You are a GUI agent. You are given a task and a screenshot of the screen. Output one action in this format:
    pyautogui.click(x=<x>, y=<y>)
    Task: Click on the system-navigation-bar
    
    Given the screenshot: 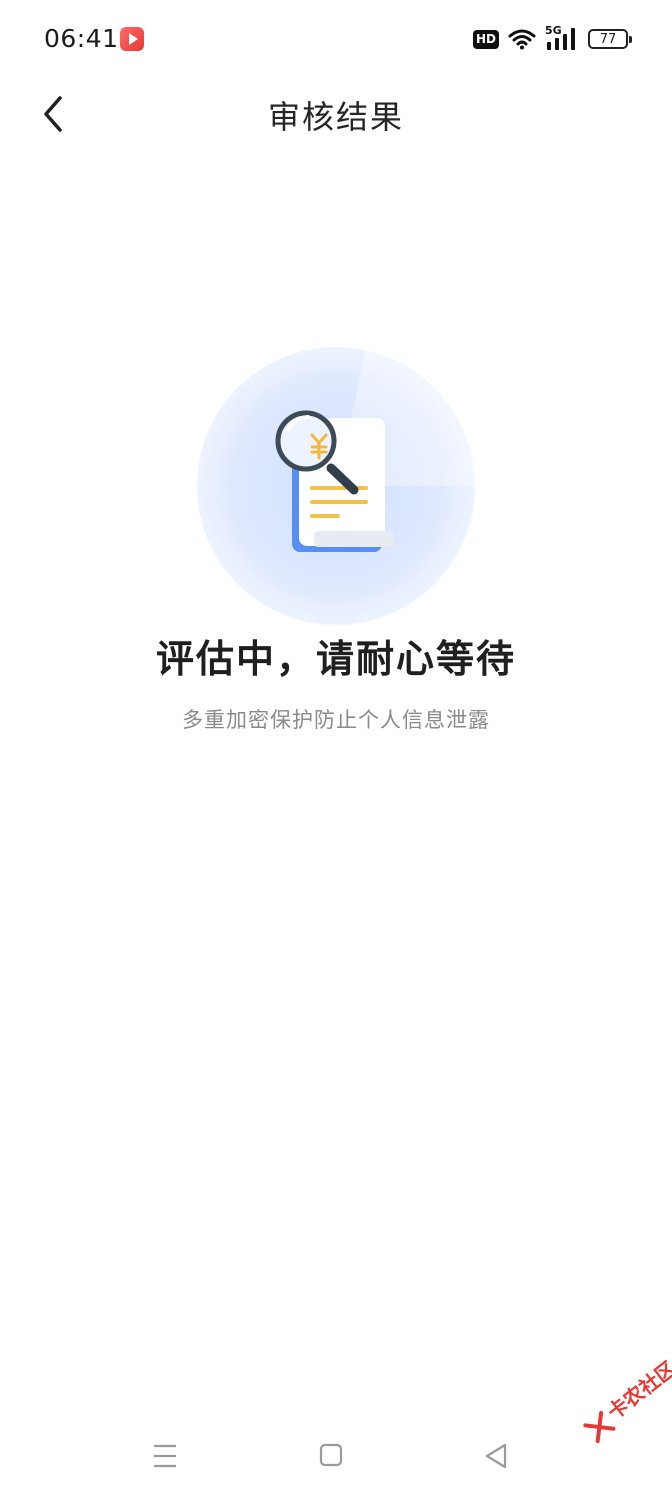 What is the action you would take?
    pyautogui.click(x=336, y=1455)
    